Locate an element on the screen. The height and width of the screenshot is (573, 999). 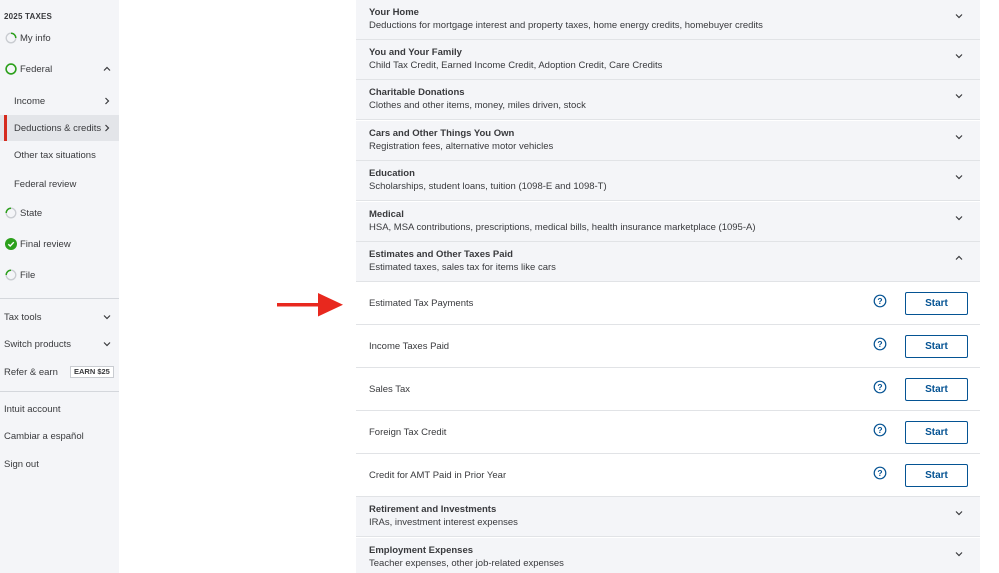
nav-state: State is located at coordinates (59, 213).